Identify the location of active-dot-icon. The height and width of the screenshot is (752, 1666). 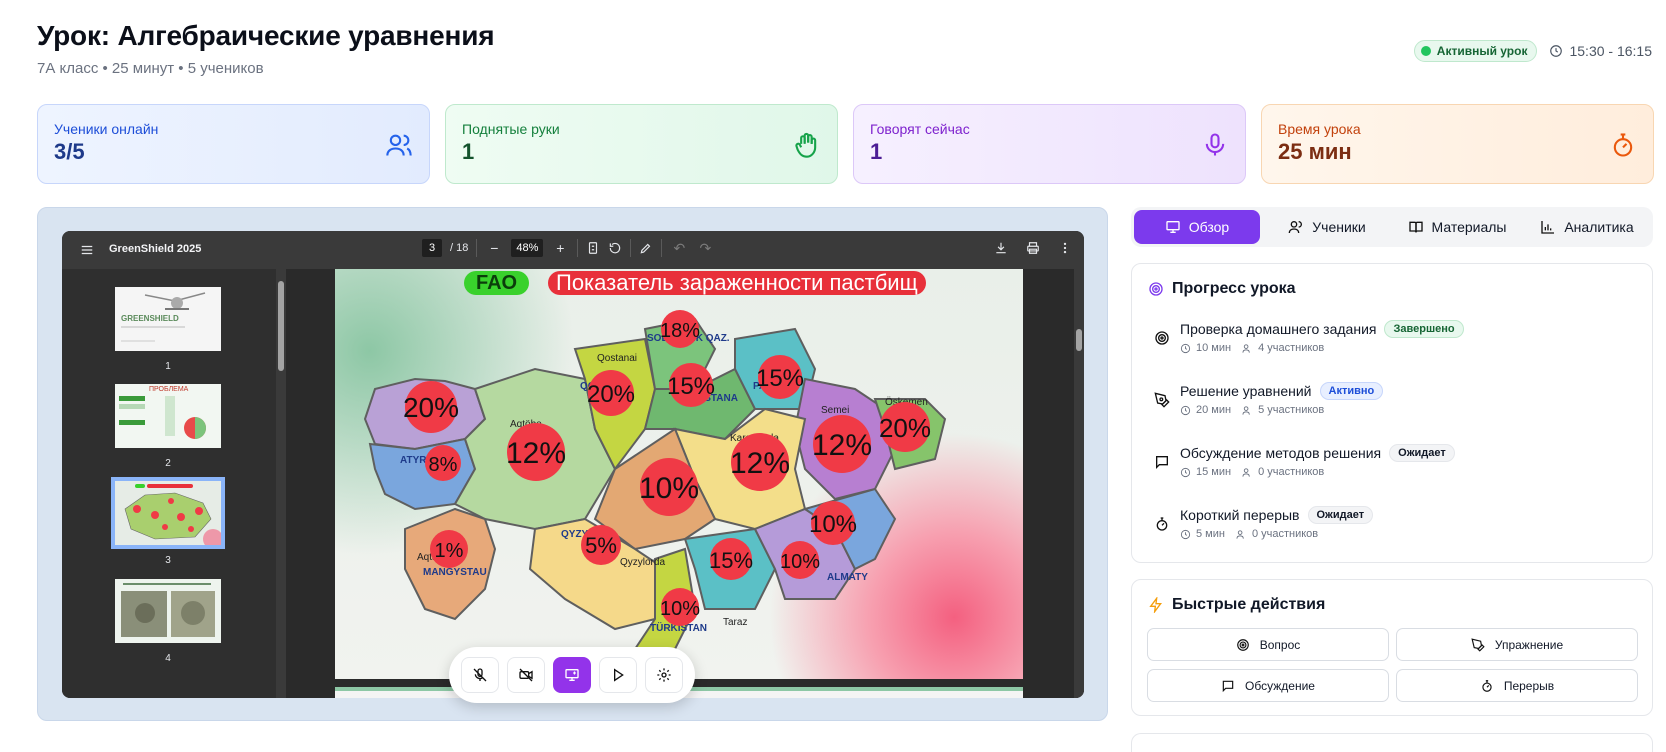
(1425, 51).